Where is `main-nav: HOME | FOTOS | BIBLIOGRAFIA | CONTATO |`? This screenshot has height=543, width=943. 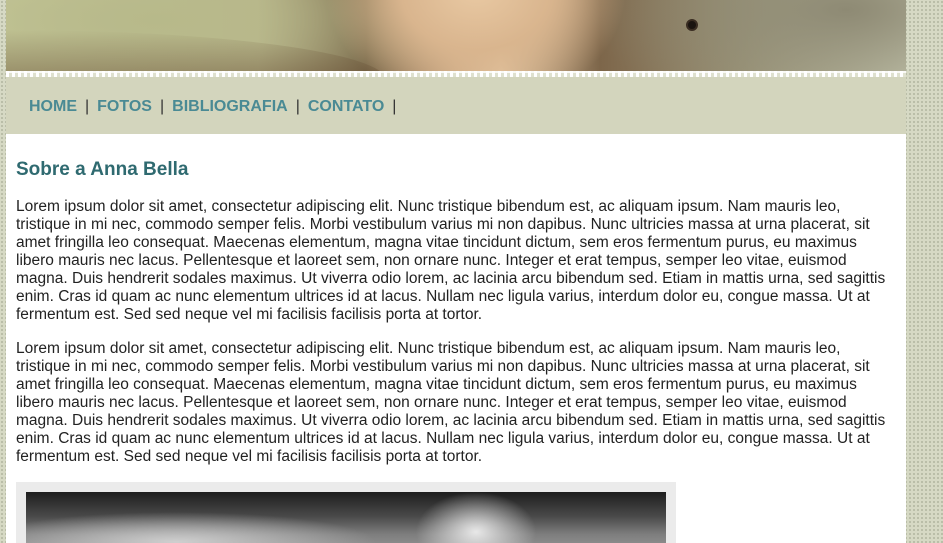 main-nav: HOME | FOTOS | BIBLIOGRAFIA | CONTATO | is located at coordinates (456, 105).